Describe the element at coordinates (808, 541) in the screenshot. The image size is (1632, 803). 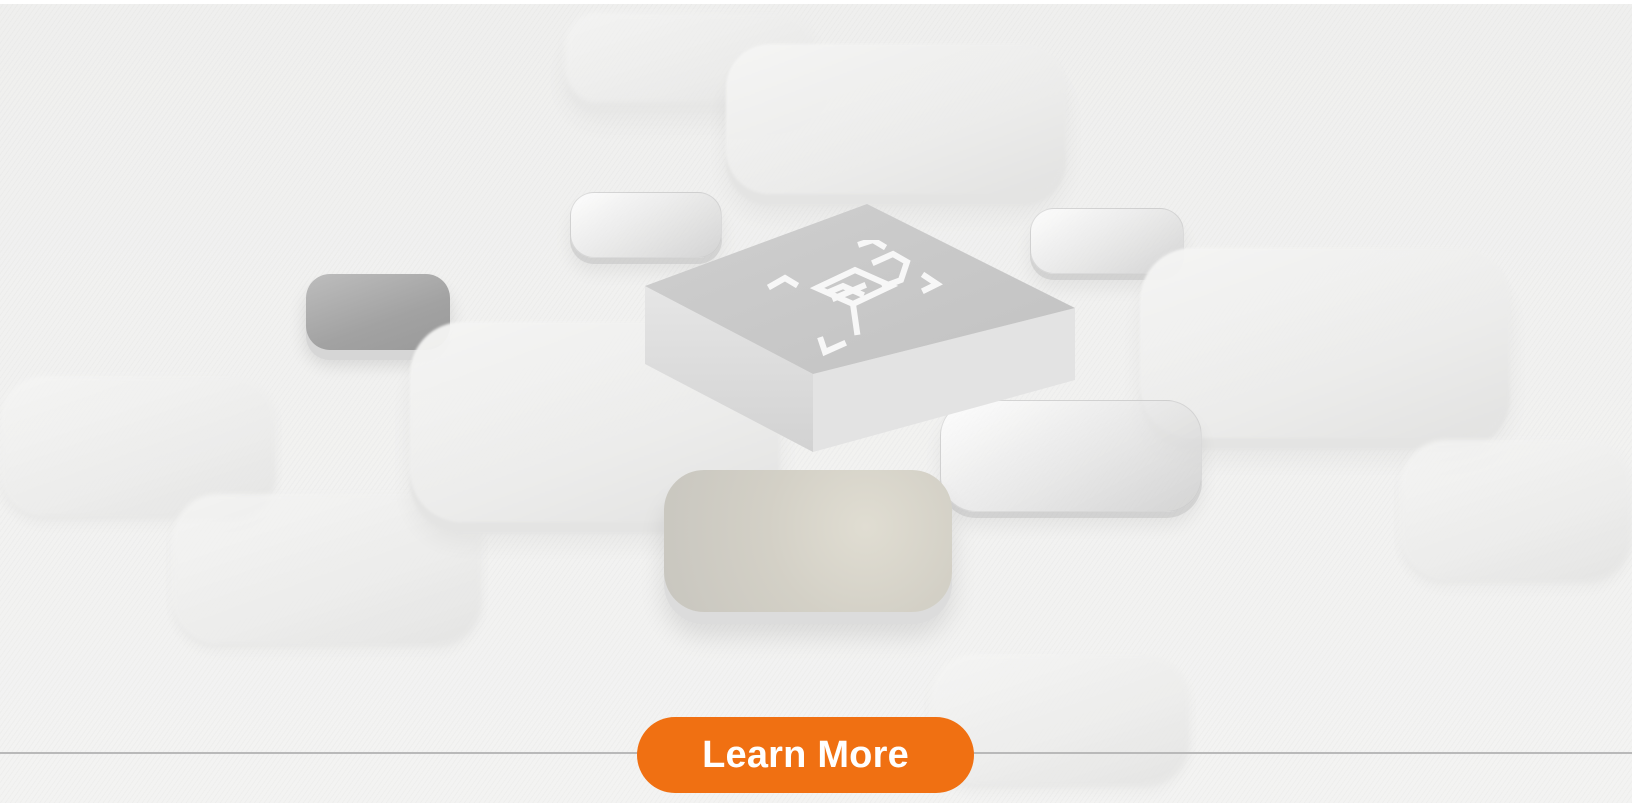
I see `metallic-tile` at that location.